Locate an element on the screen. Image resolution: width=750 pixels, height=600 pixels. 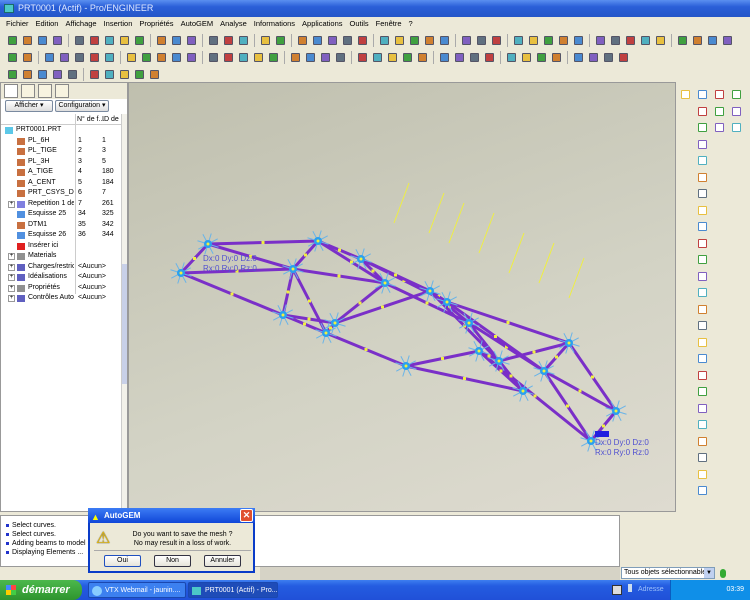
menu-6: Analyse is located at coordinates (233, 23).